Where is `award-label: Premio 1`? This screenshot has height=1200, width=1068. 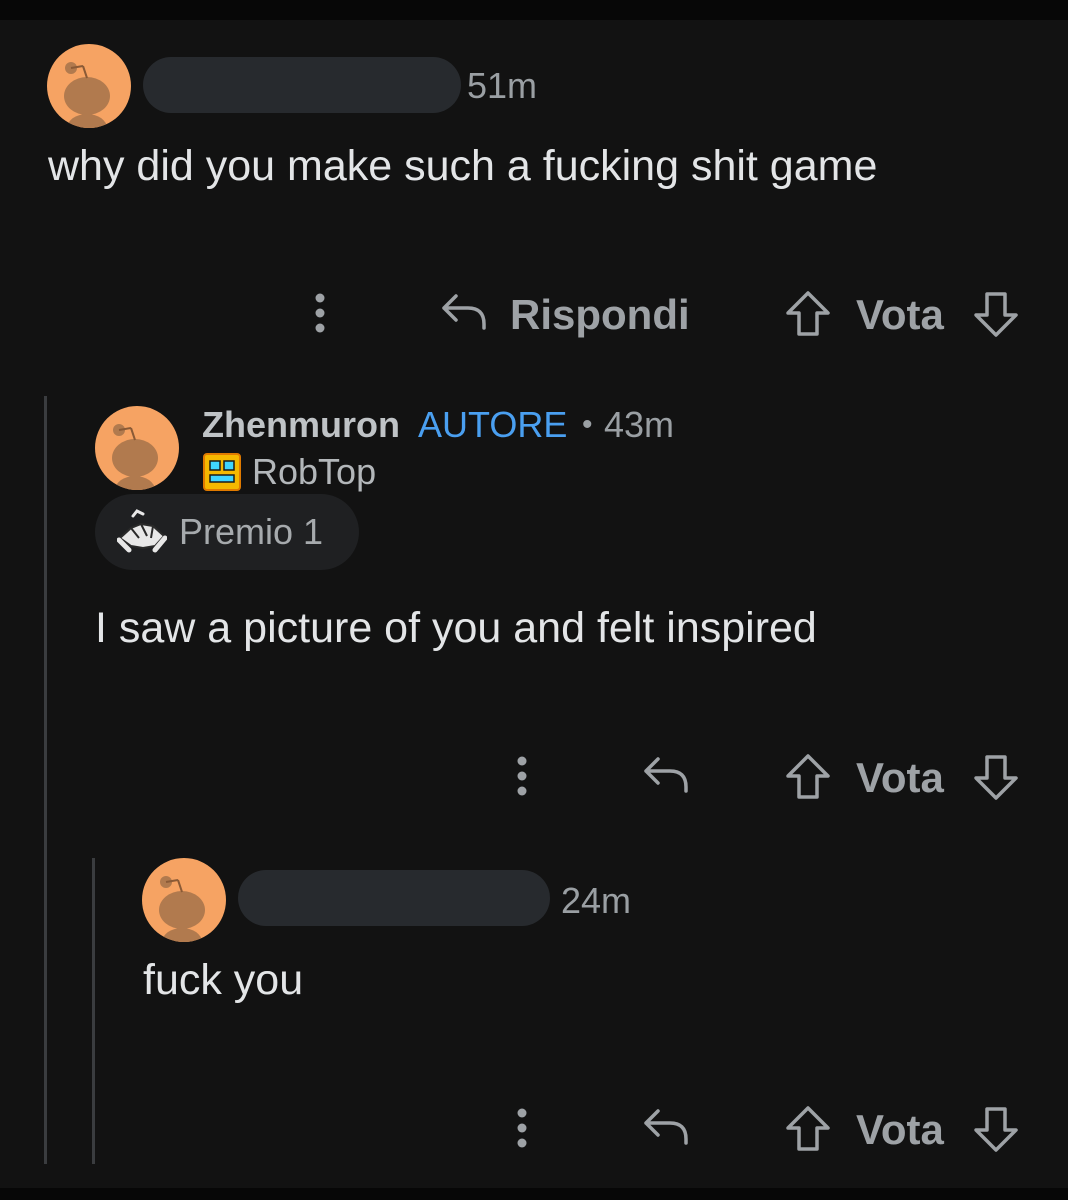
award-label: Premio 1 is located at coordinates (251, 531).